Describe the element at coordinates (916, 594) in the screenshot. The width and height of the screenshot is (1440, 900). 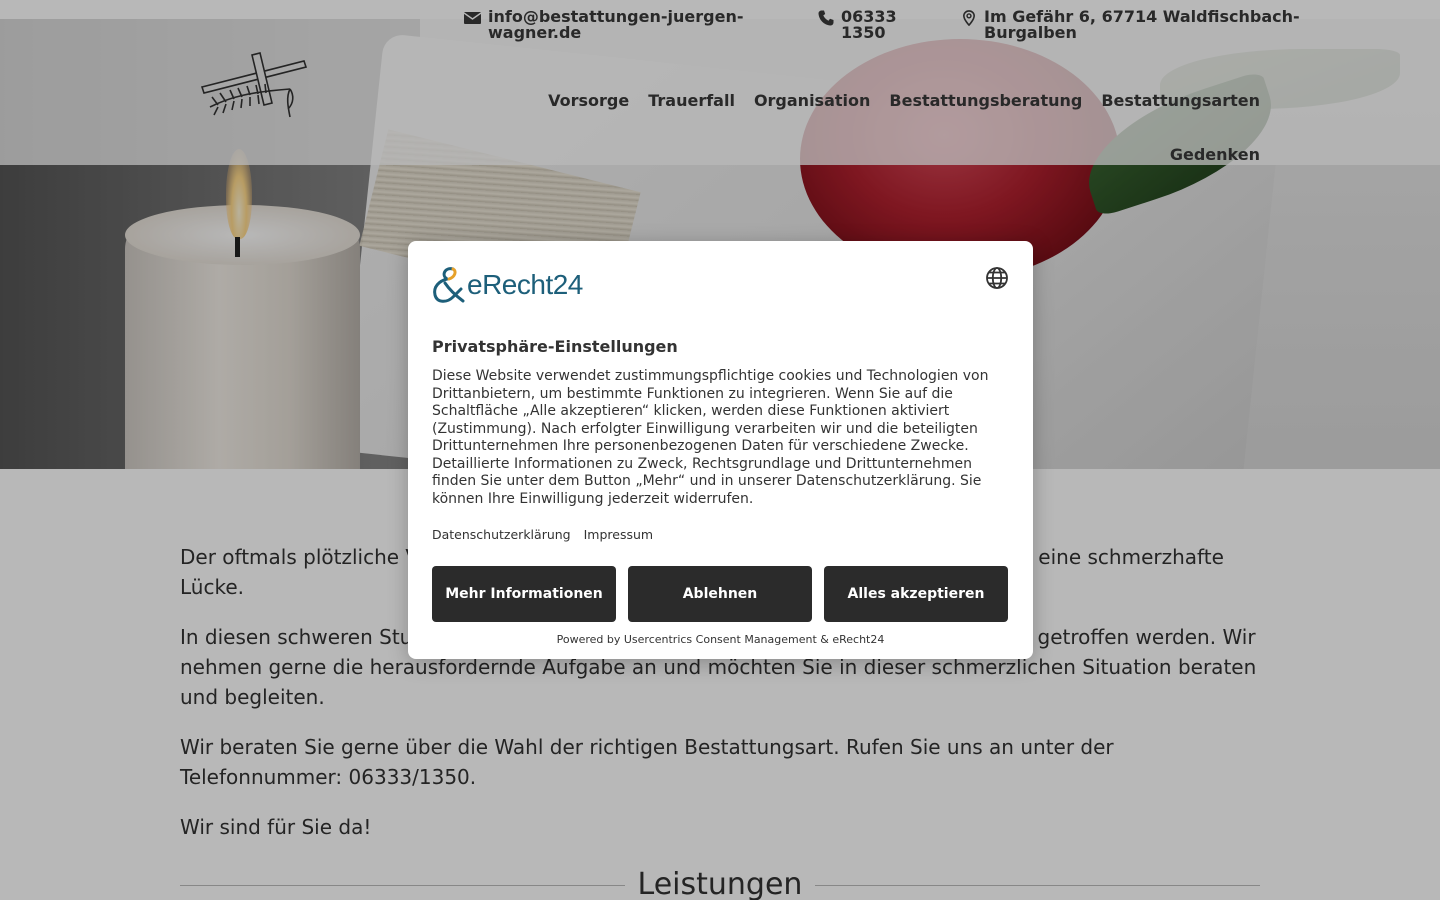
I see `accept-all-button: Alles akzeptieren` at that location.